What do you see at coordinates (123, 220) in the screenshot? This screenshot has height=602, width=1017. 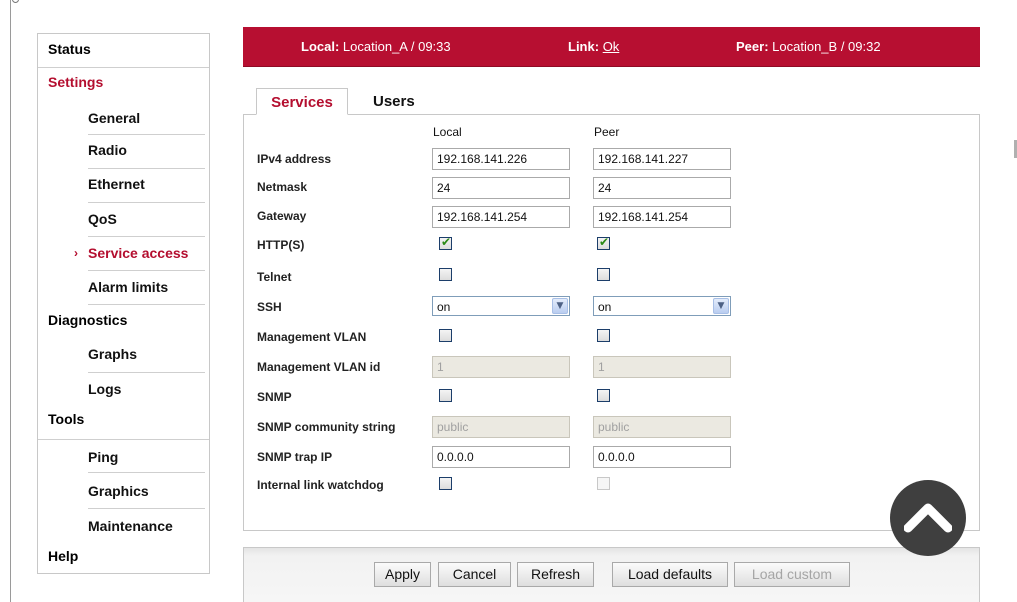 I see `sidebar-item-qos: QoS` at bounding box center [123, 220].